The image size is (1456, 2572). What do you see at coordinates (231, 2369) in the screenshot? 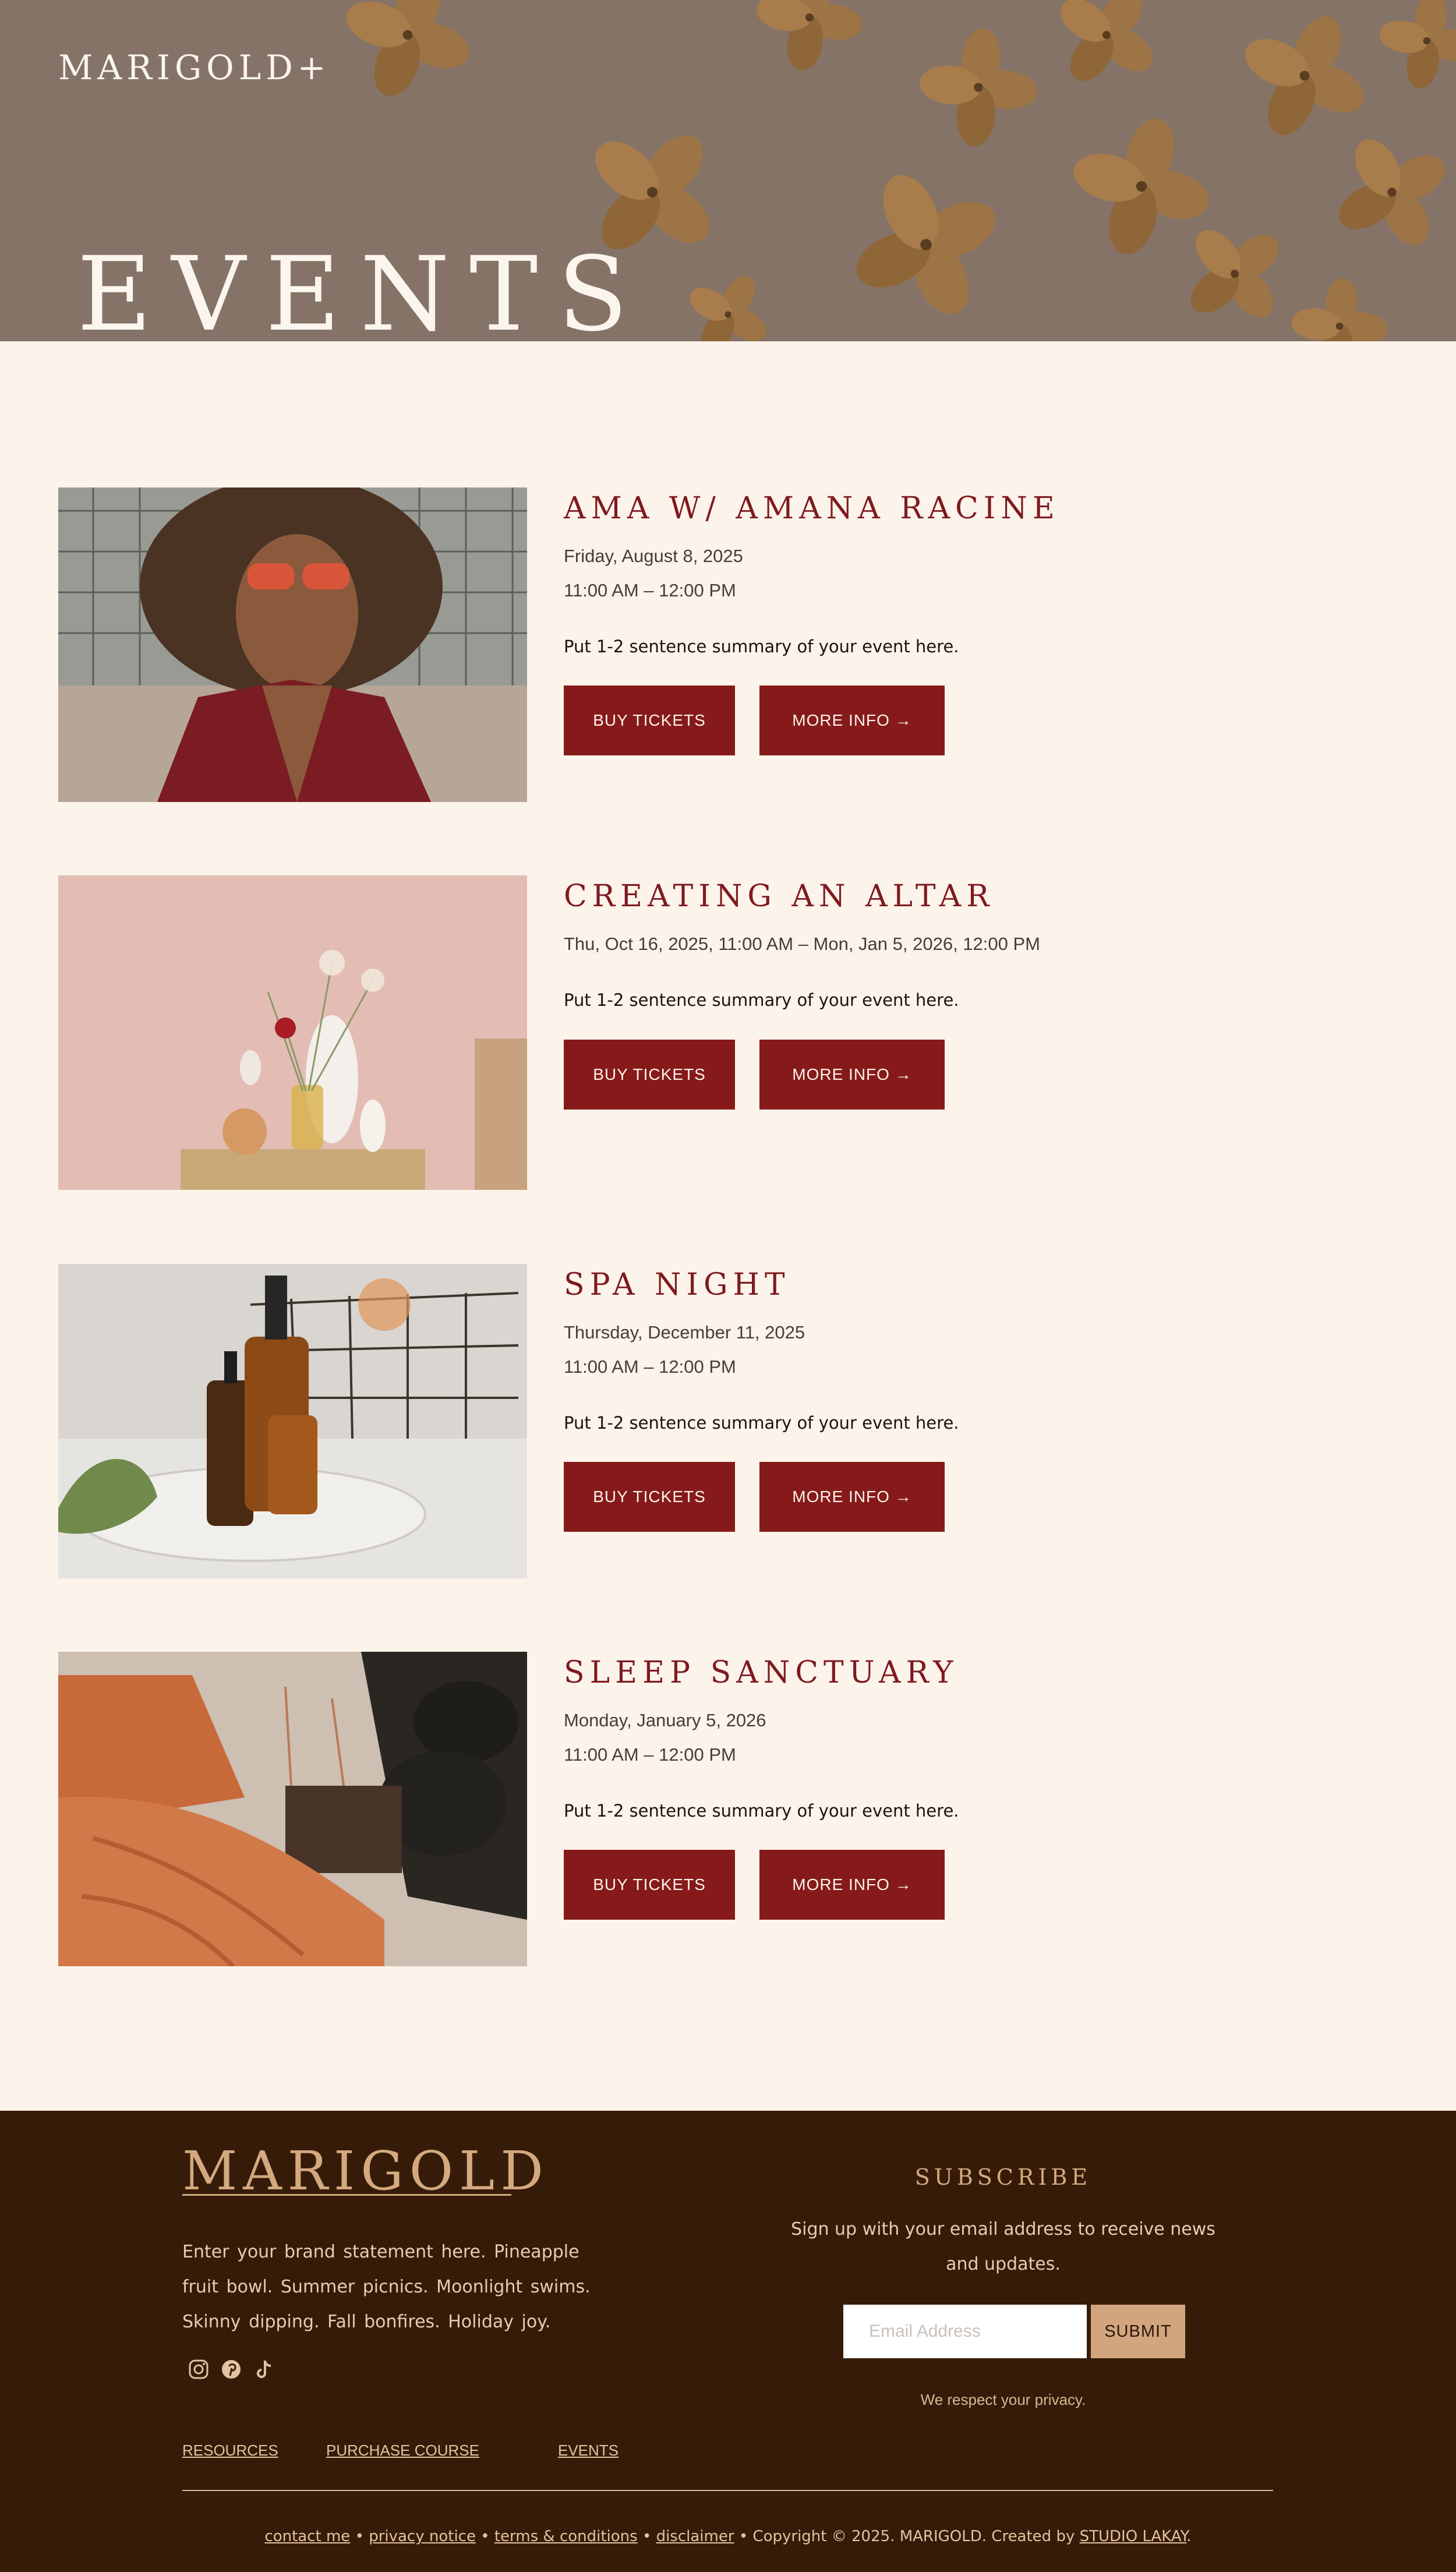
I see `pinterest-icon` at bounding box center [231, 2369].